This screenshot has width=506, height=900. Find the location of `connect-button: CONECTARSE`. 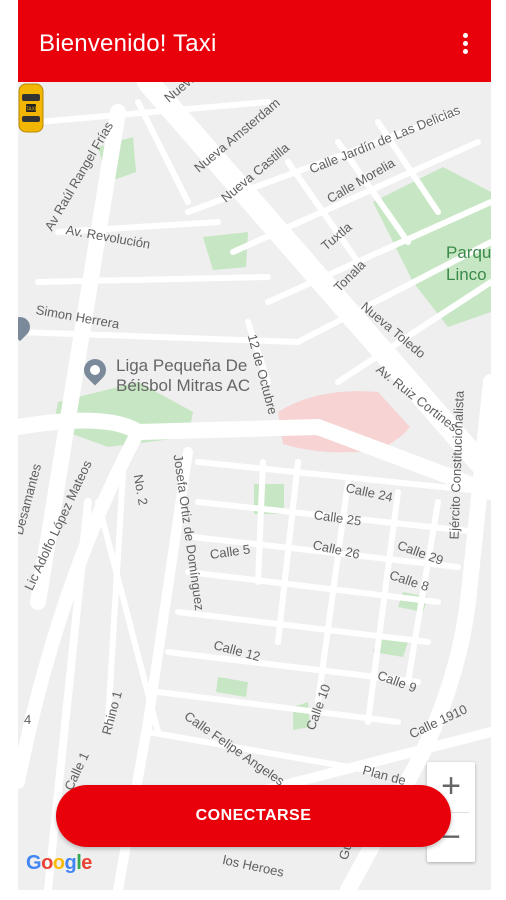

connect-button: CONECTARSE is located at coordinates (253, 816).